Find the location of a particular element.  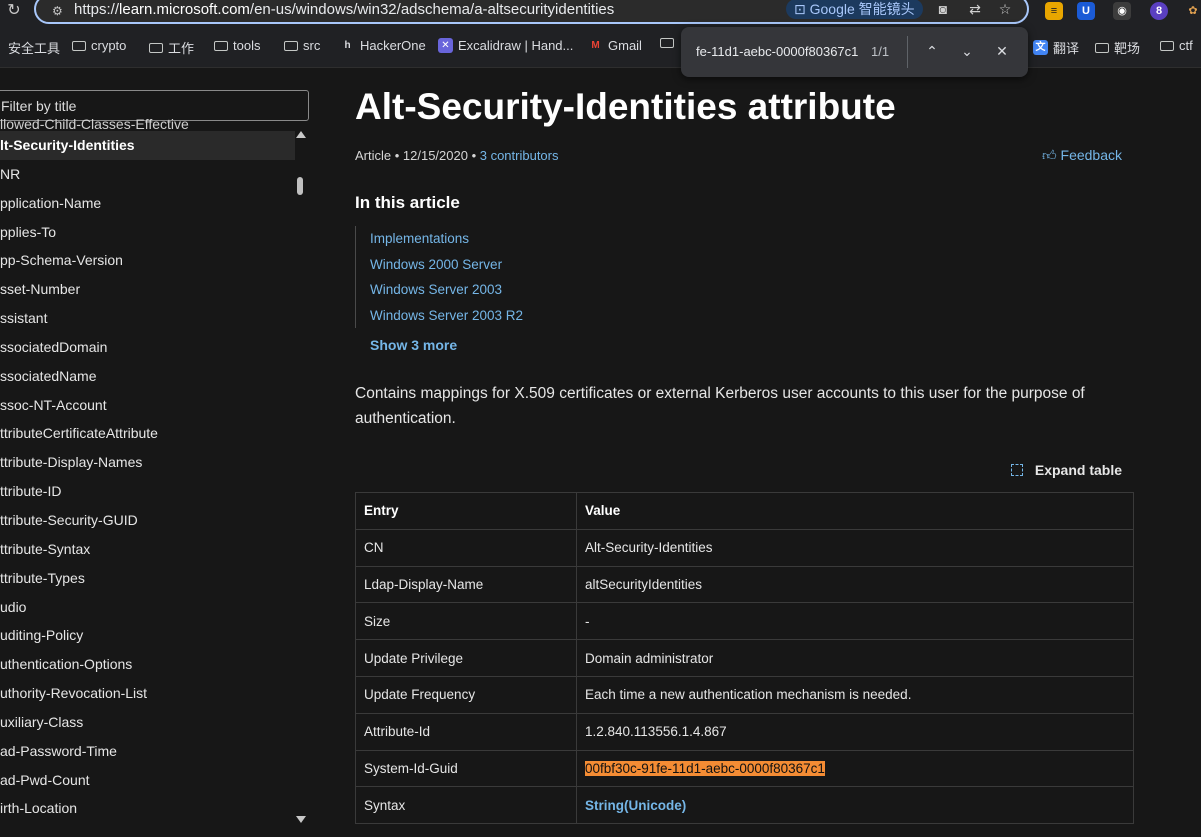

incognito-extension-icon: ◉ is located at coordinates (1122, 11).